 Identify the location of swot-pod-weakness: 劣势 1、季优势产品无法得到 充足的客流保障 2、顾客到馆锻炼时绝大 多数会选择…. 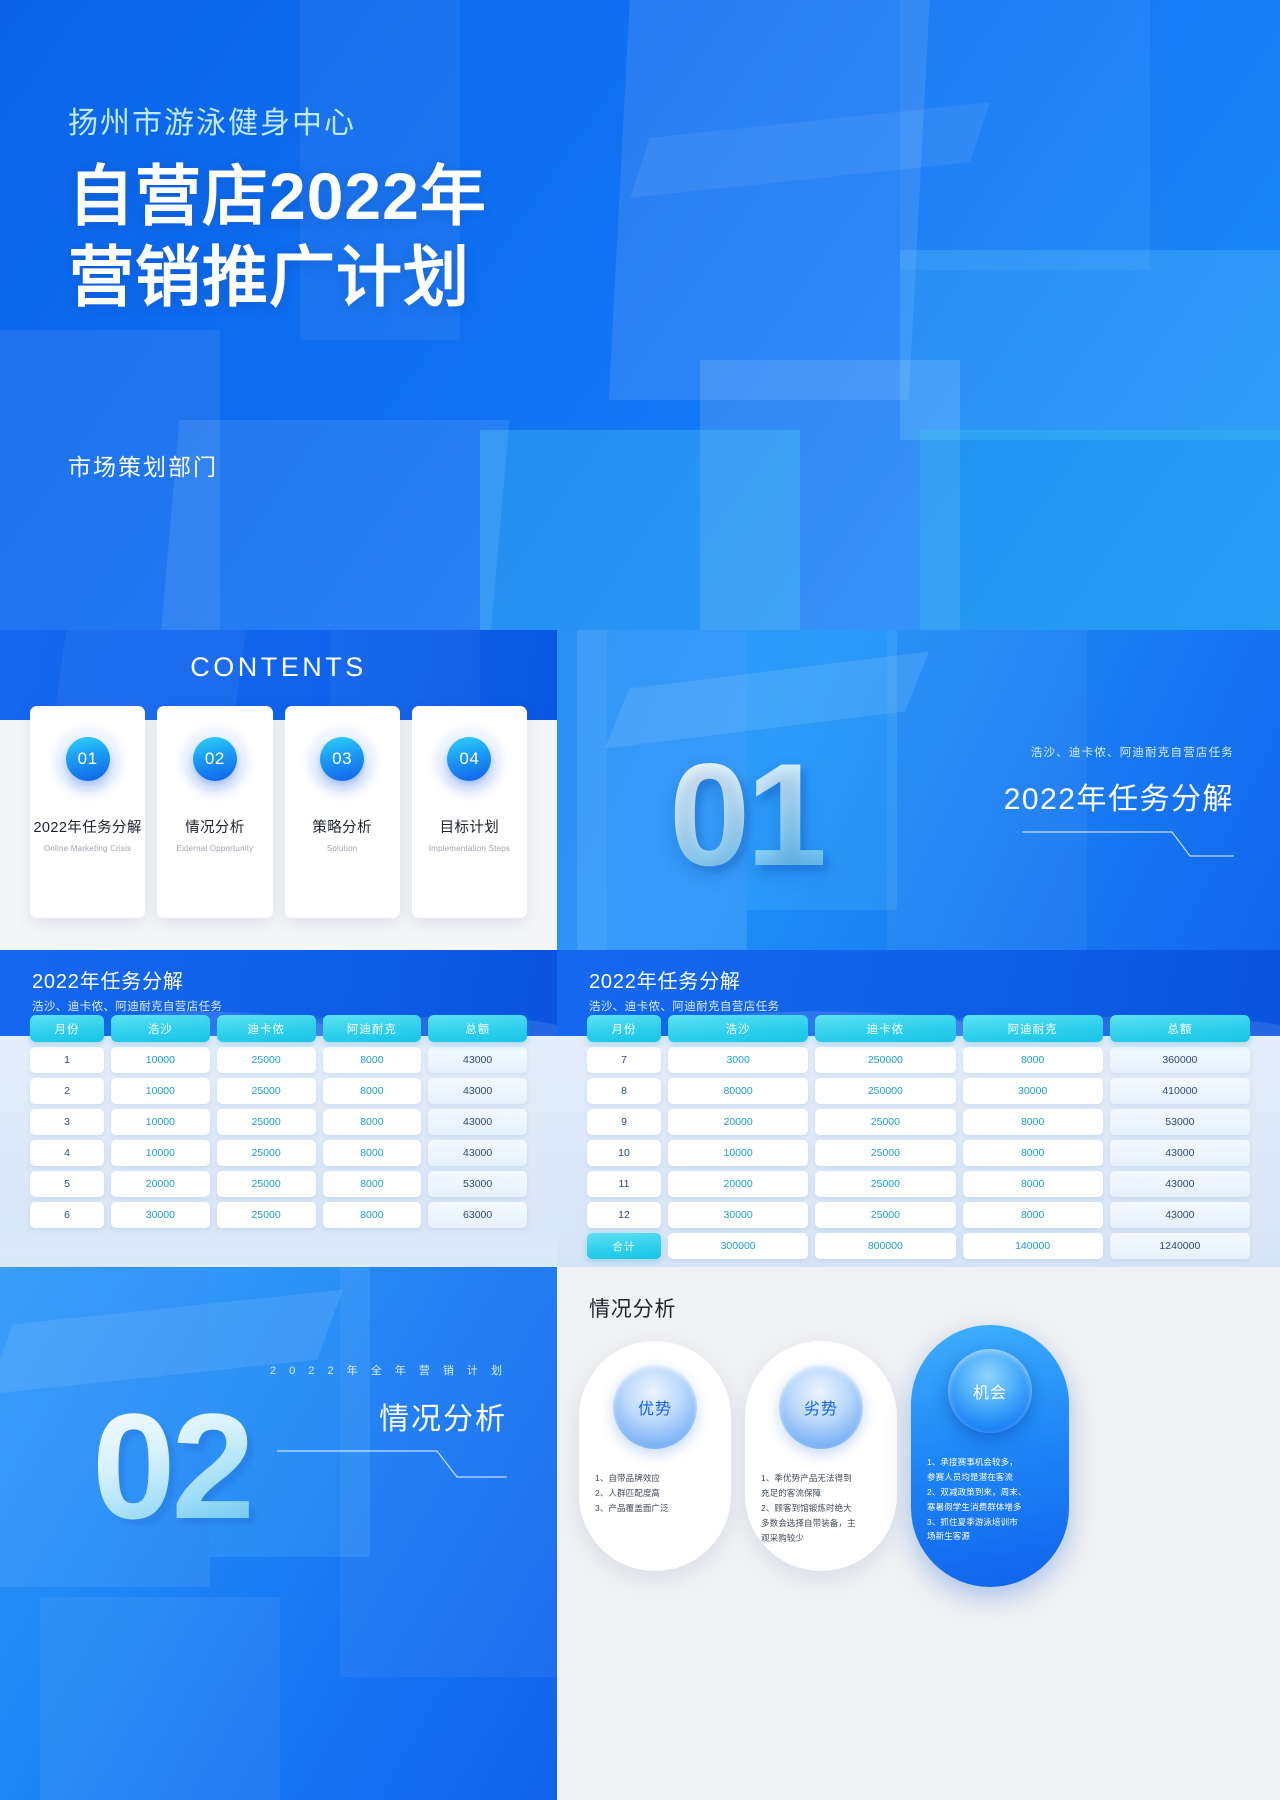
(821, 1456).